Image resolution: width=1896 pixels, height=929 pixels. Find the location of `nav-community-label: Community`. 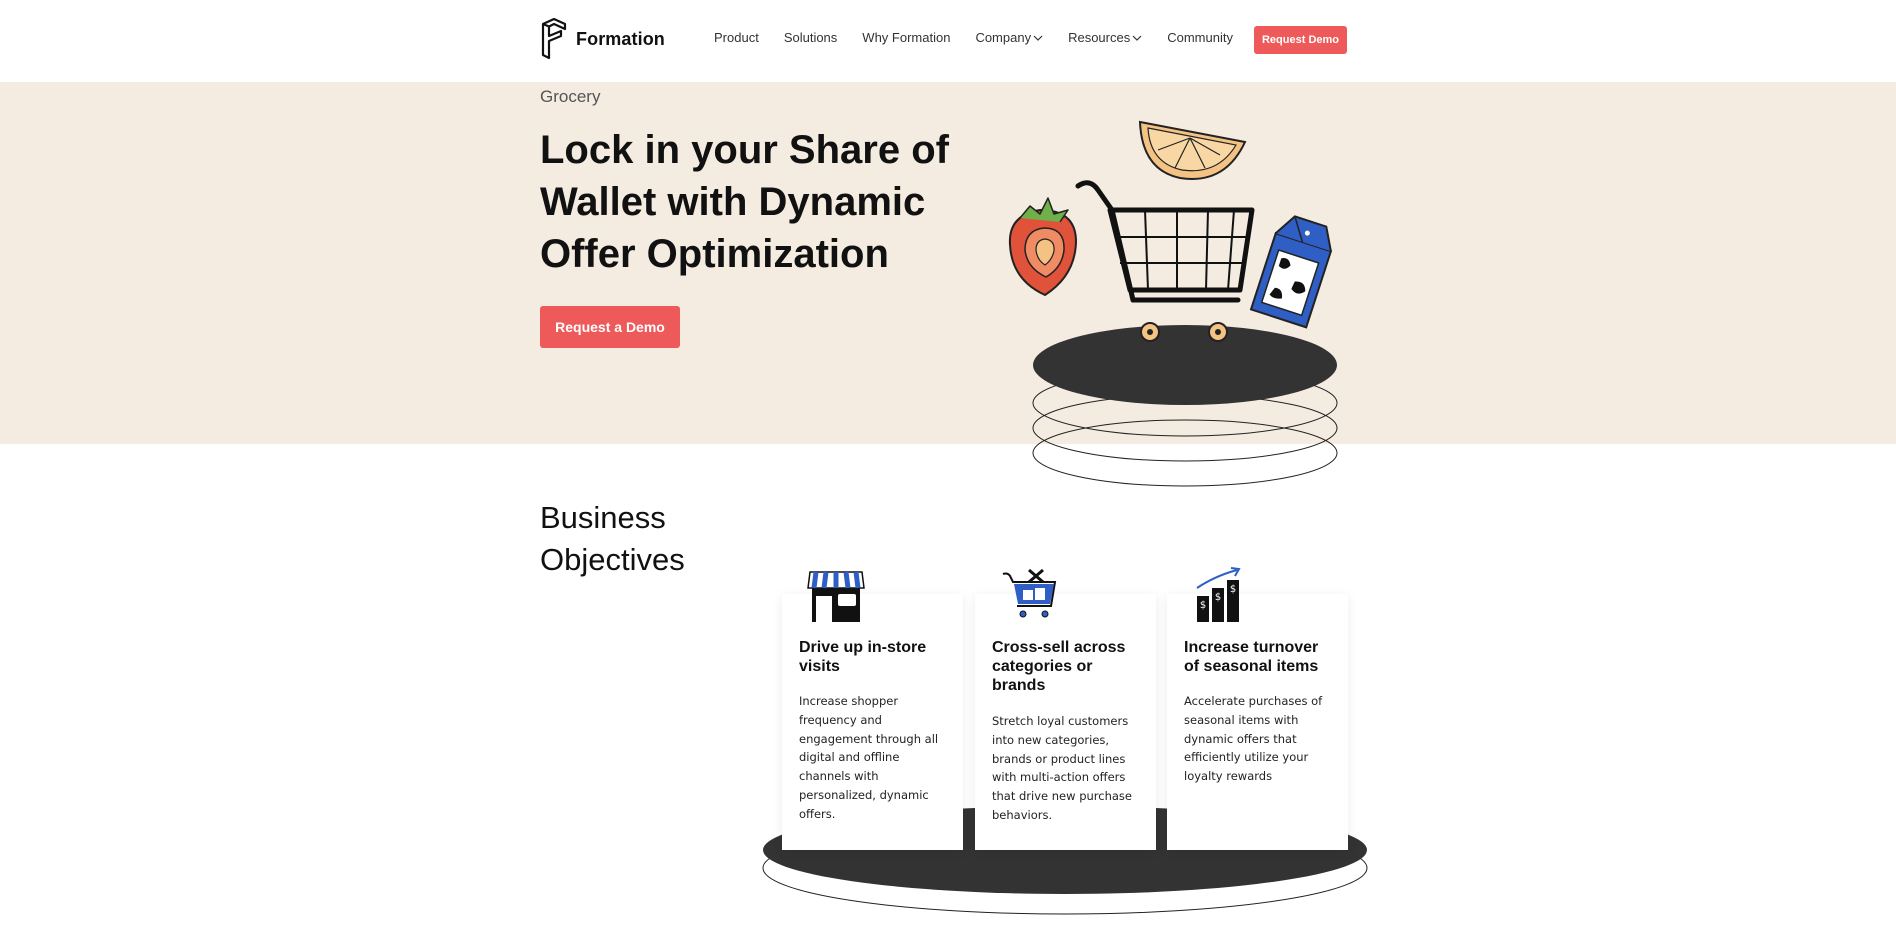

nav-community-label: Community is located at coordinates (1200, 37).